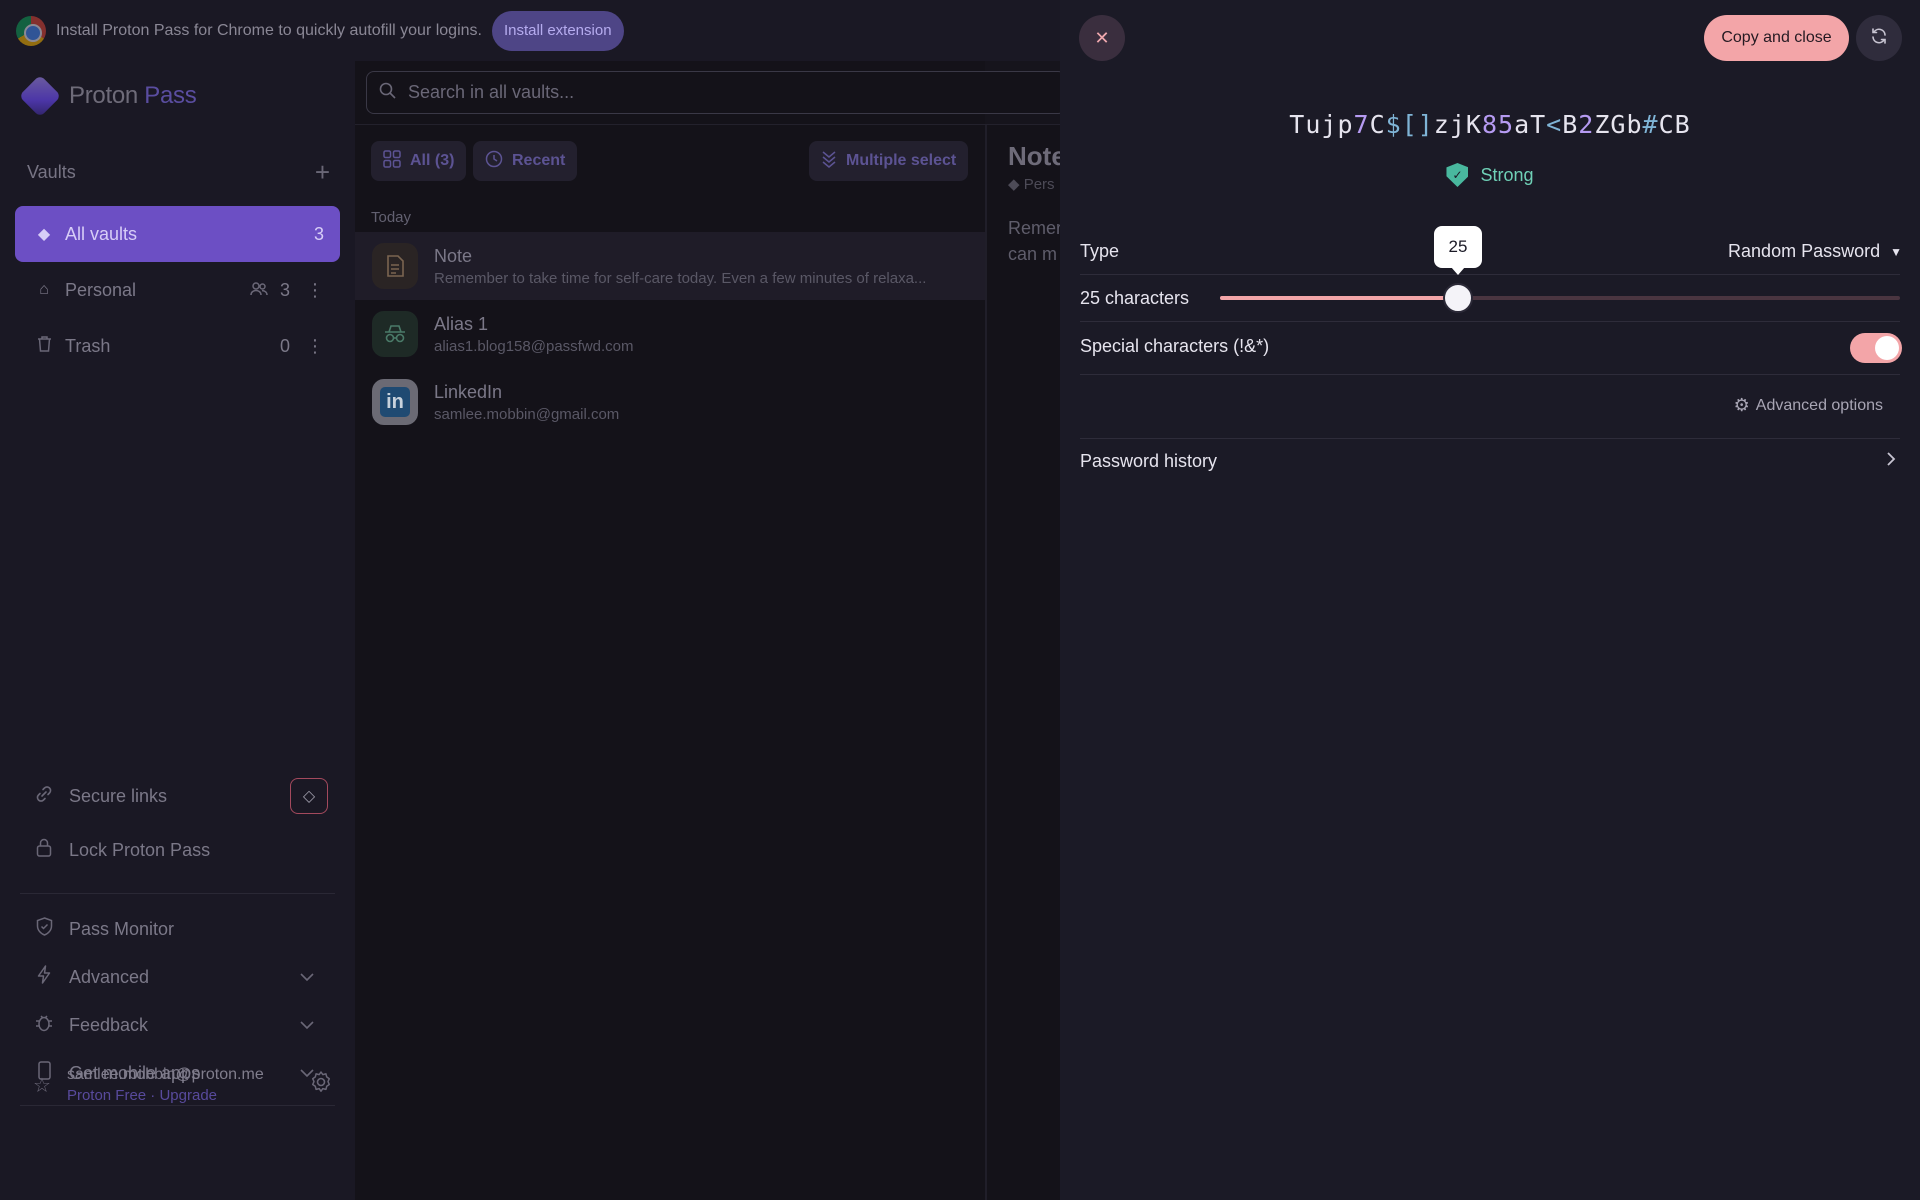 Image resolution: width=1920 pixels, height=1200 pixels. I want to click on list-header-divider, so click(707, 124).